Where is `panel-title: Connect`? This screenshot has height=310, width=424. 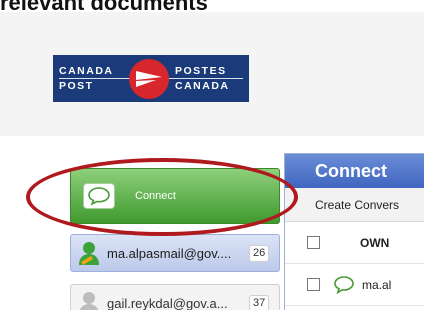 panel-title: Connect is located at coordinates (354, 171).